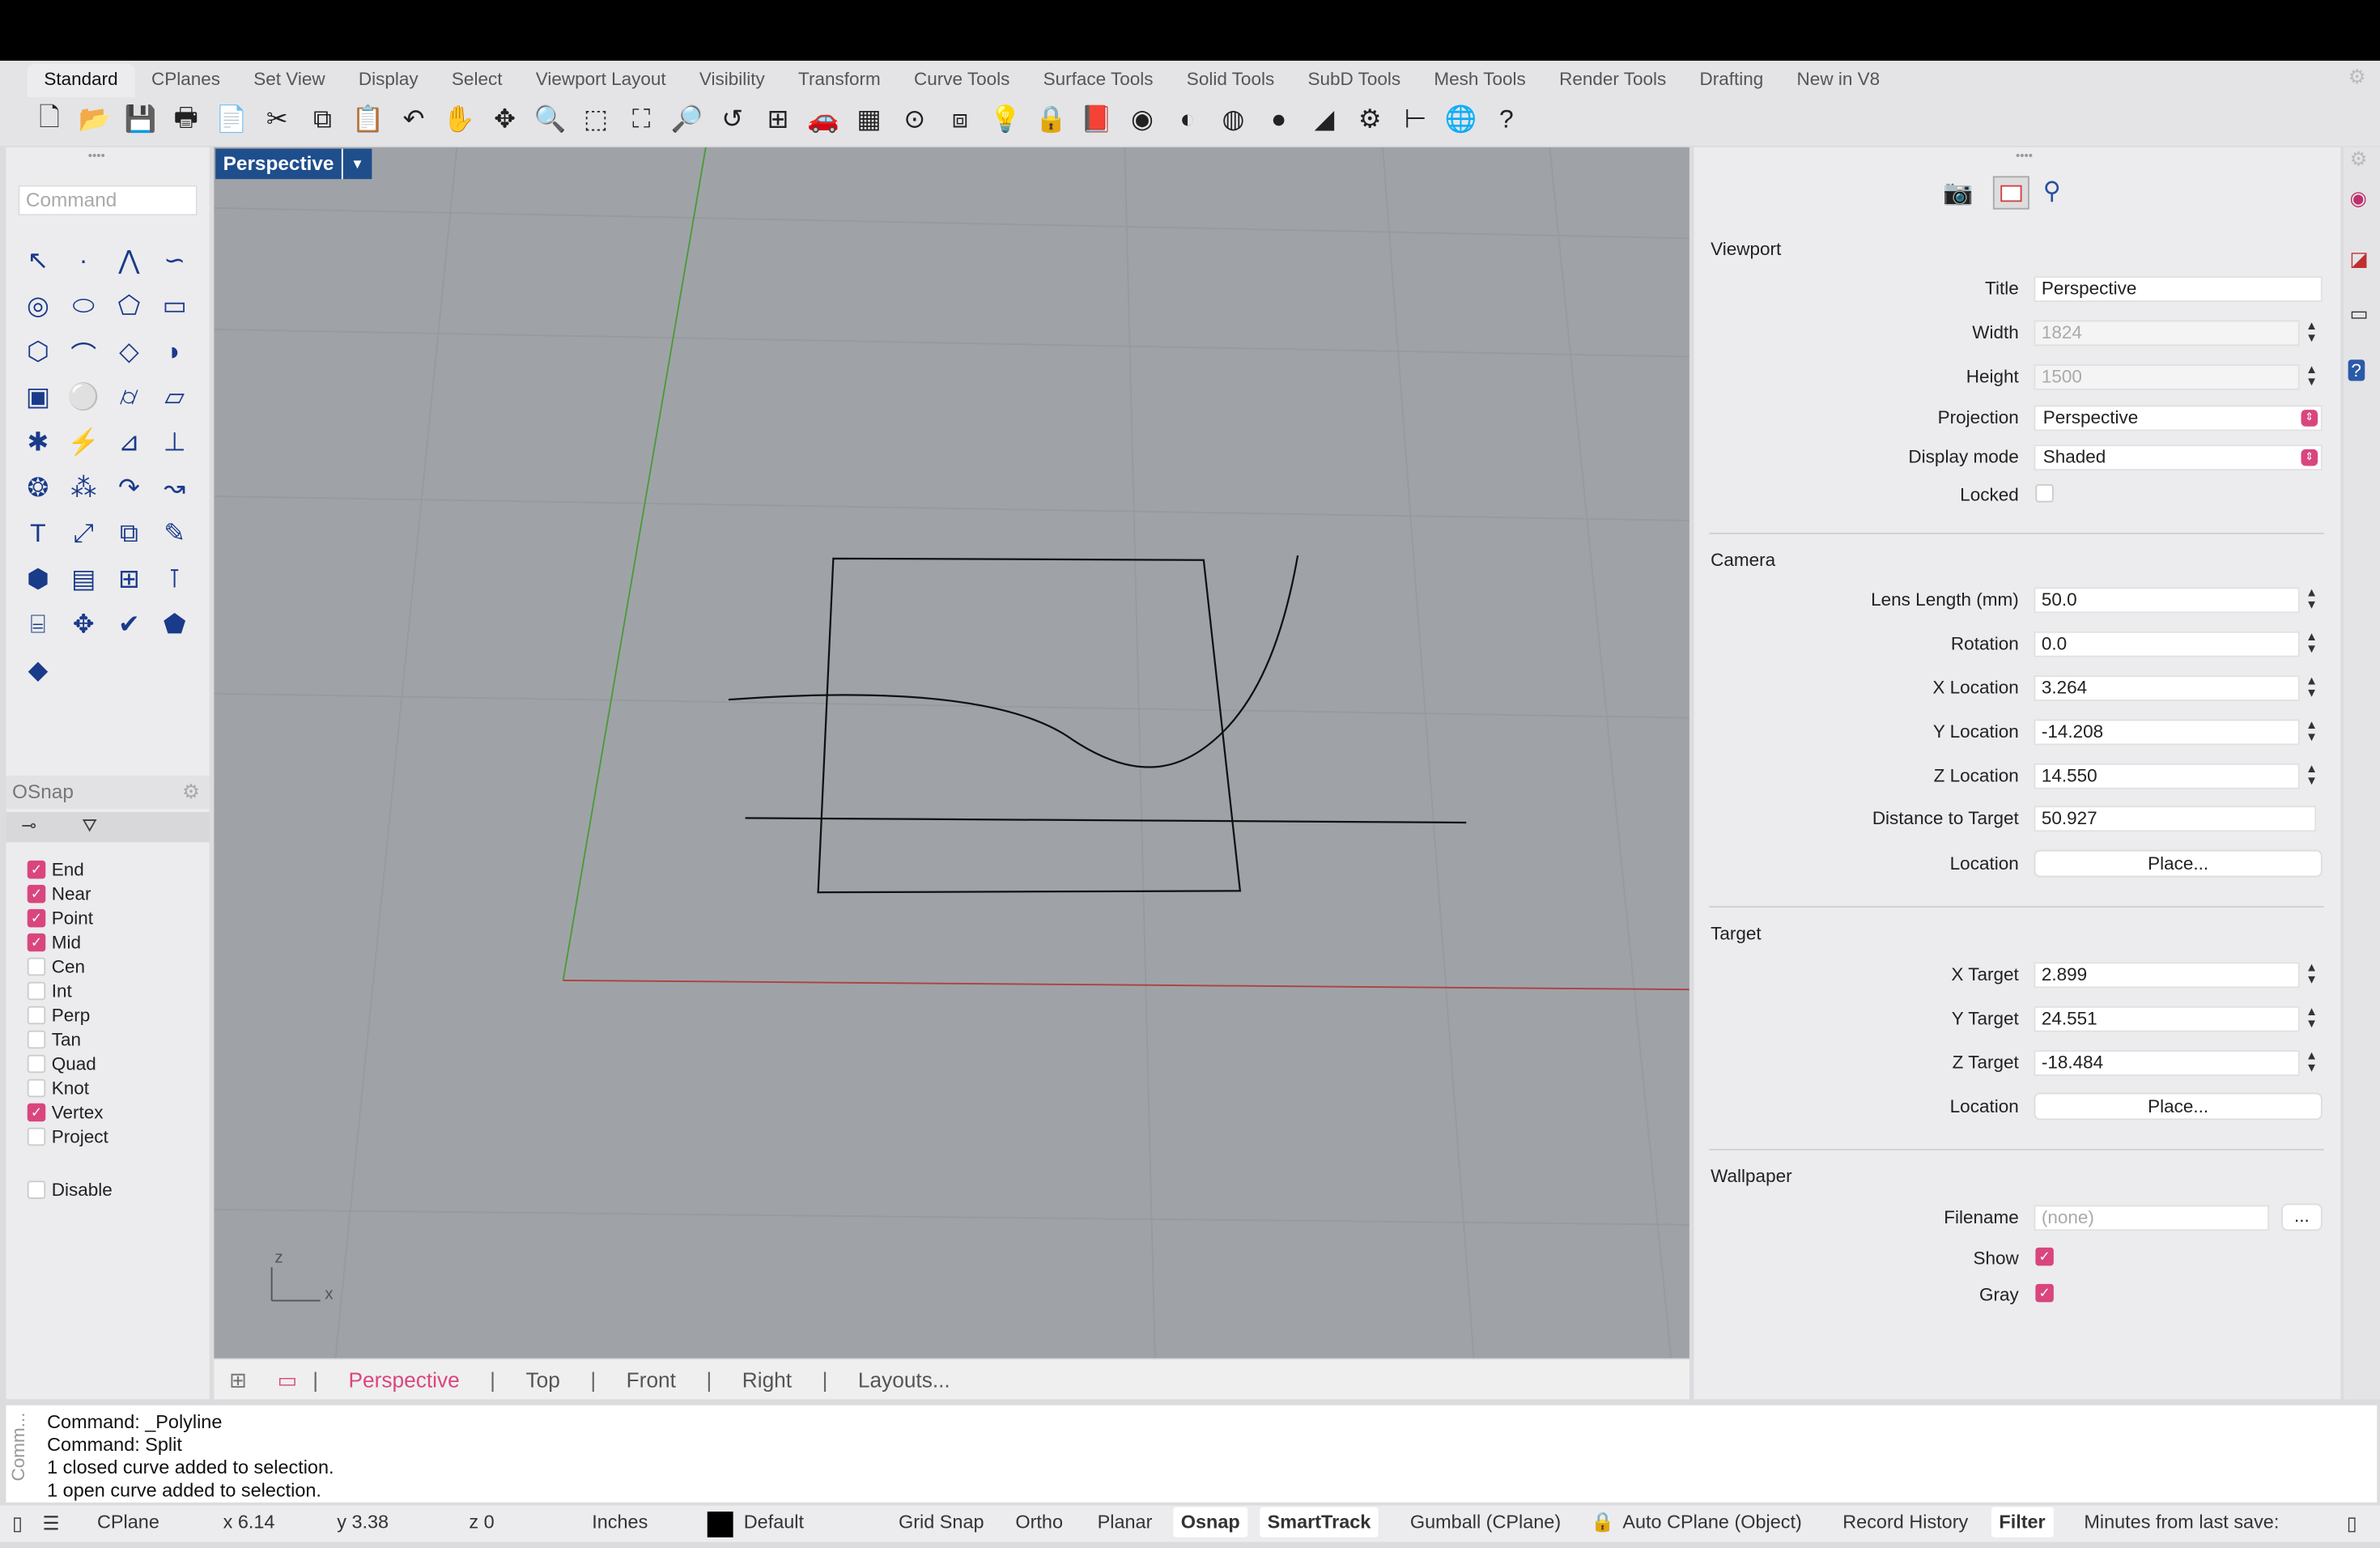 This screenshot has height=1548, width=2380. What do you see at coordinates (84, 260) in the screenshot?
I see `point-icon: ·` at bounding box center [84, 260].